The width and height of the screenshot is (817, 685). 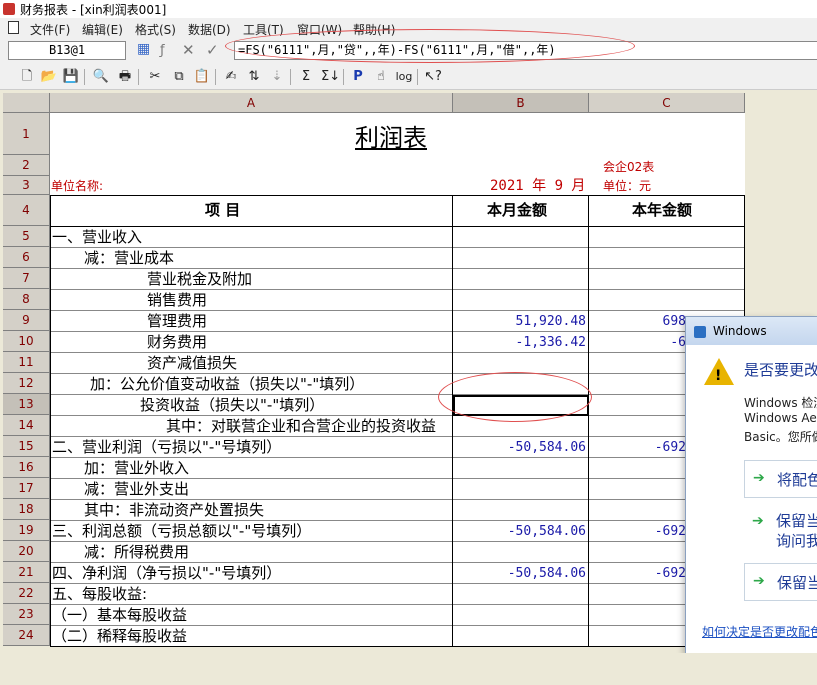 What do you see at coordinates (199, 279) in the screenshot?
I see `row-label: 营业税金及附加` at bounding box center [199, 279].